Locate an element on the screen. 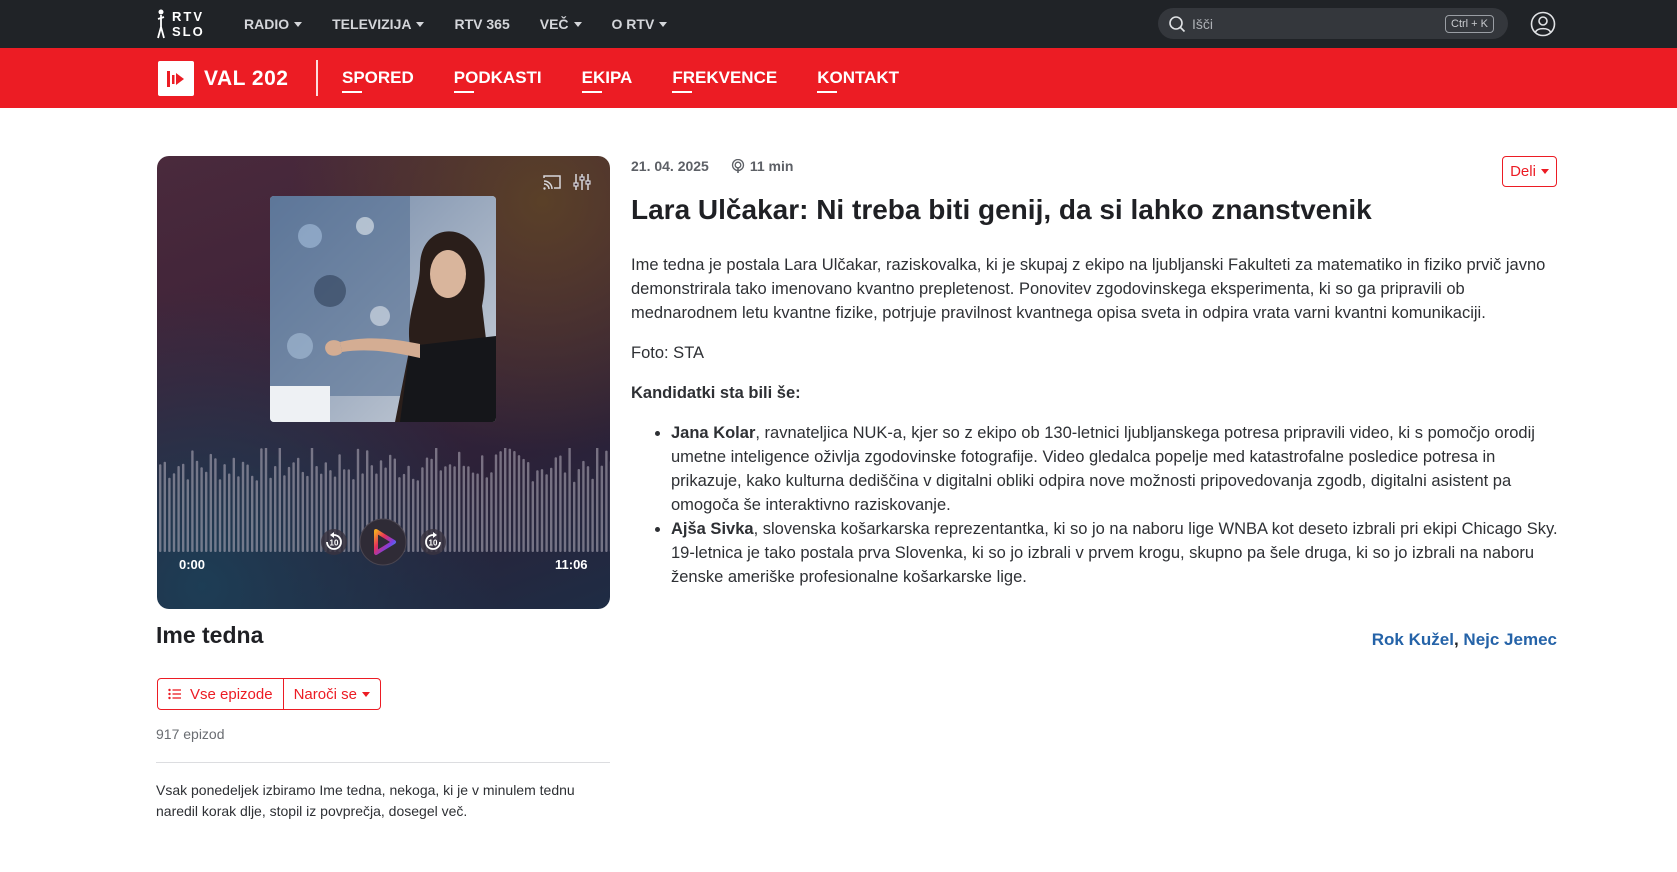 The height and width of the screenshot is (872, 1677). forward-10-icon: 10 is located at coordinates (433, 542).